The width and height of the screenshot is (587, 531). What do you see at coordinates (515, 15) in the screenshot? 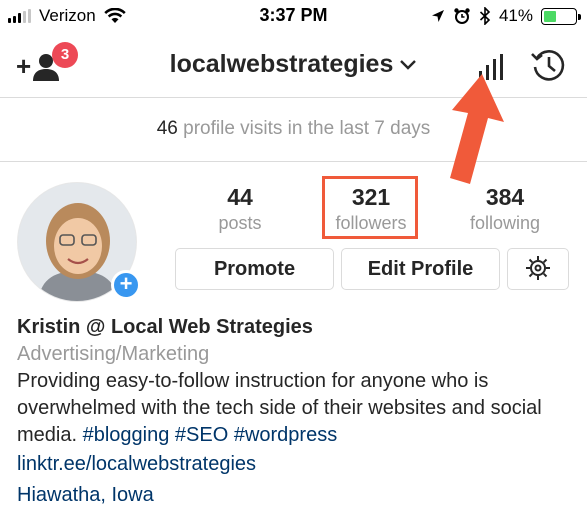
I see `battery-percent: 41%` at bounding box center [515, 15].